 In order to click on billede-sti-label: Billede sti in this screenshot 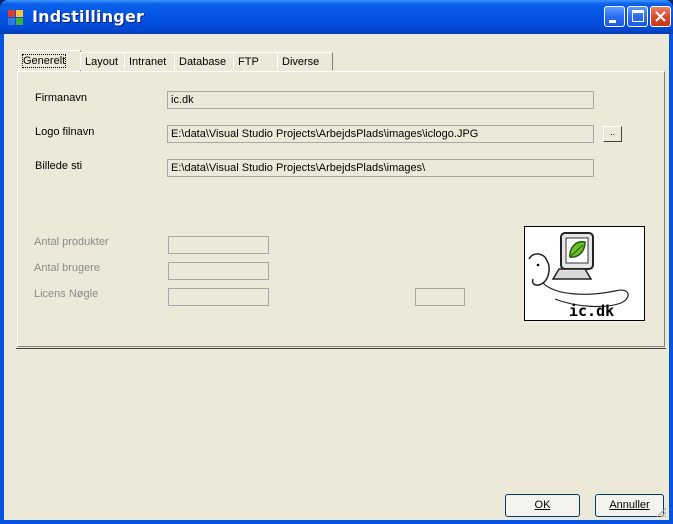, I will do `click(59, 166)`.